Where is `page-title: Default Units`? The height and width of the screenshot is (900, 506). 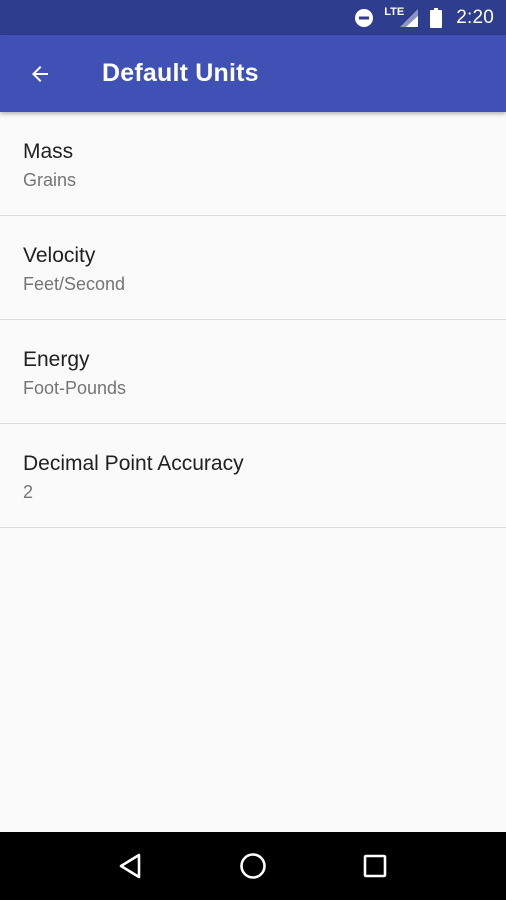
page-title: Default Units is located at coordinates (180, 73).